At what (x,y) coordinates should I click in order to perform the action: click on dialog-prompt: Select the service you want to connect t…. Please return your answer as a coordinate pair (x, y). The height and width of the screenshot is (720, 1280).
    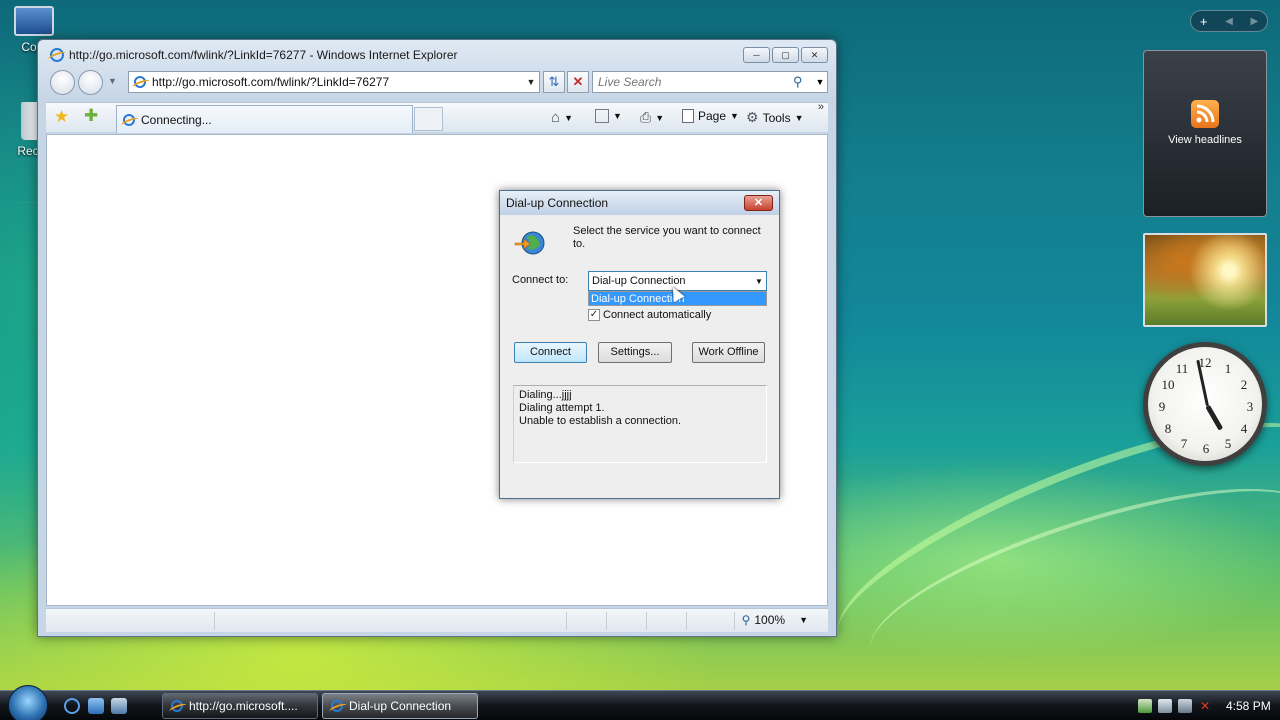
    Looking at the image, I should click on (667, 237).